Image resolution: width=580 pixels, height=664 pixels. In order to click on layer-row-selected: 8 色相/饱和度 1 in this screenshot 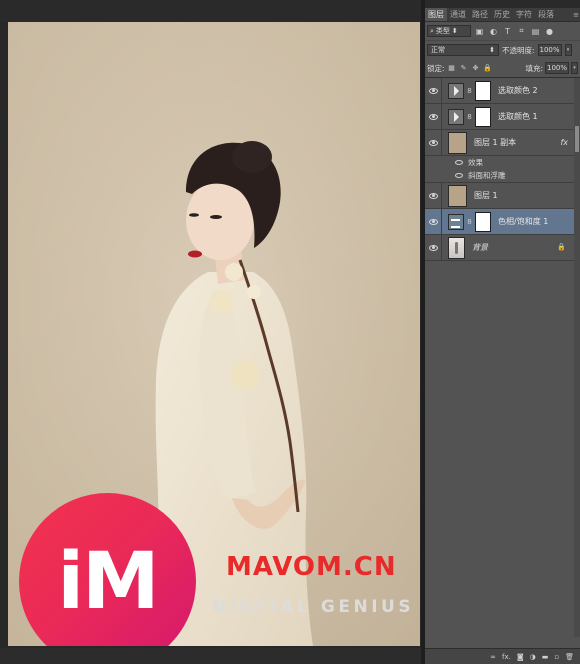, I will do `click(502, 222)`.